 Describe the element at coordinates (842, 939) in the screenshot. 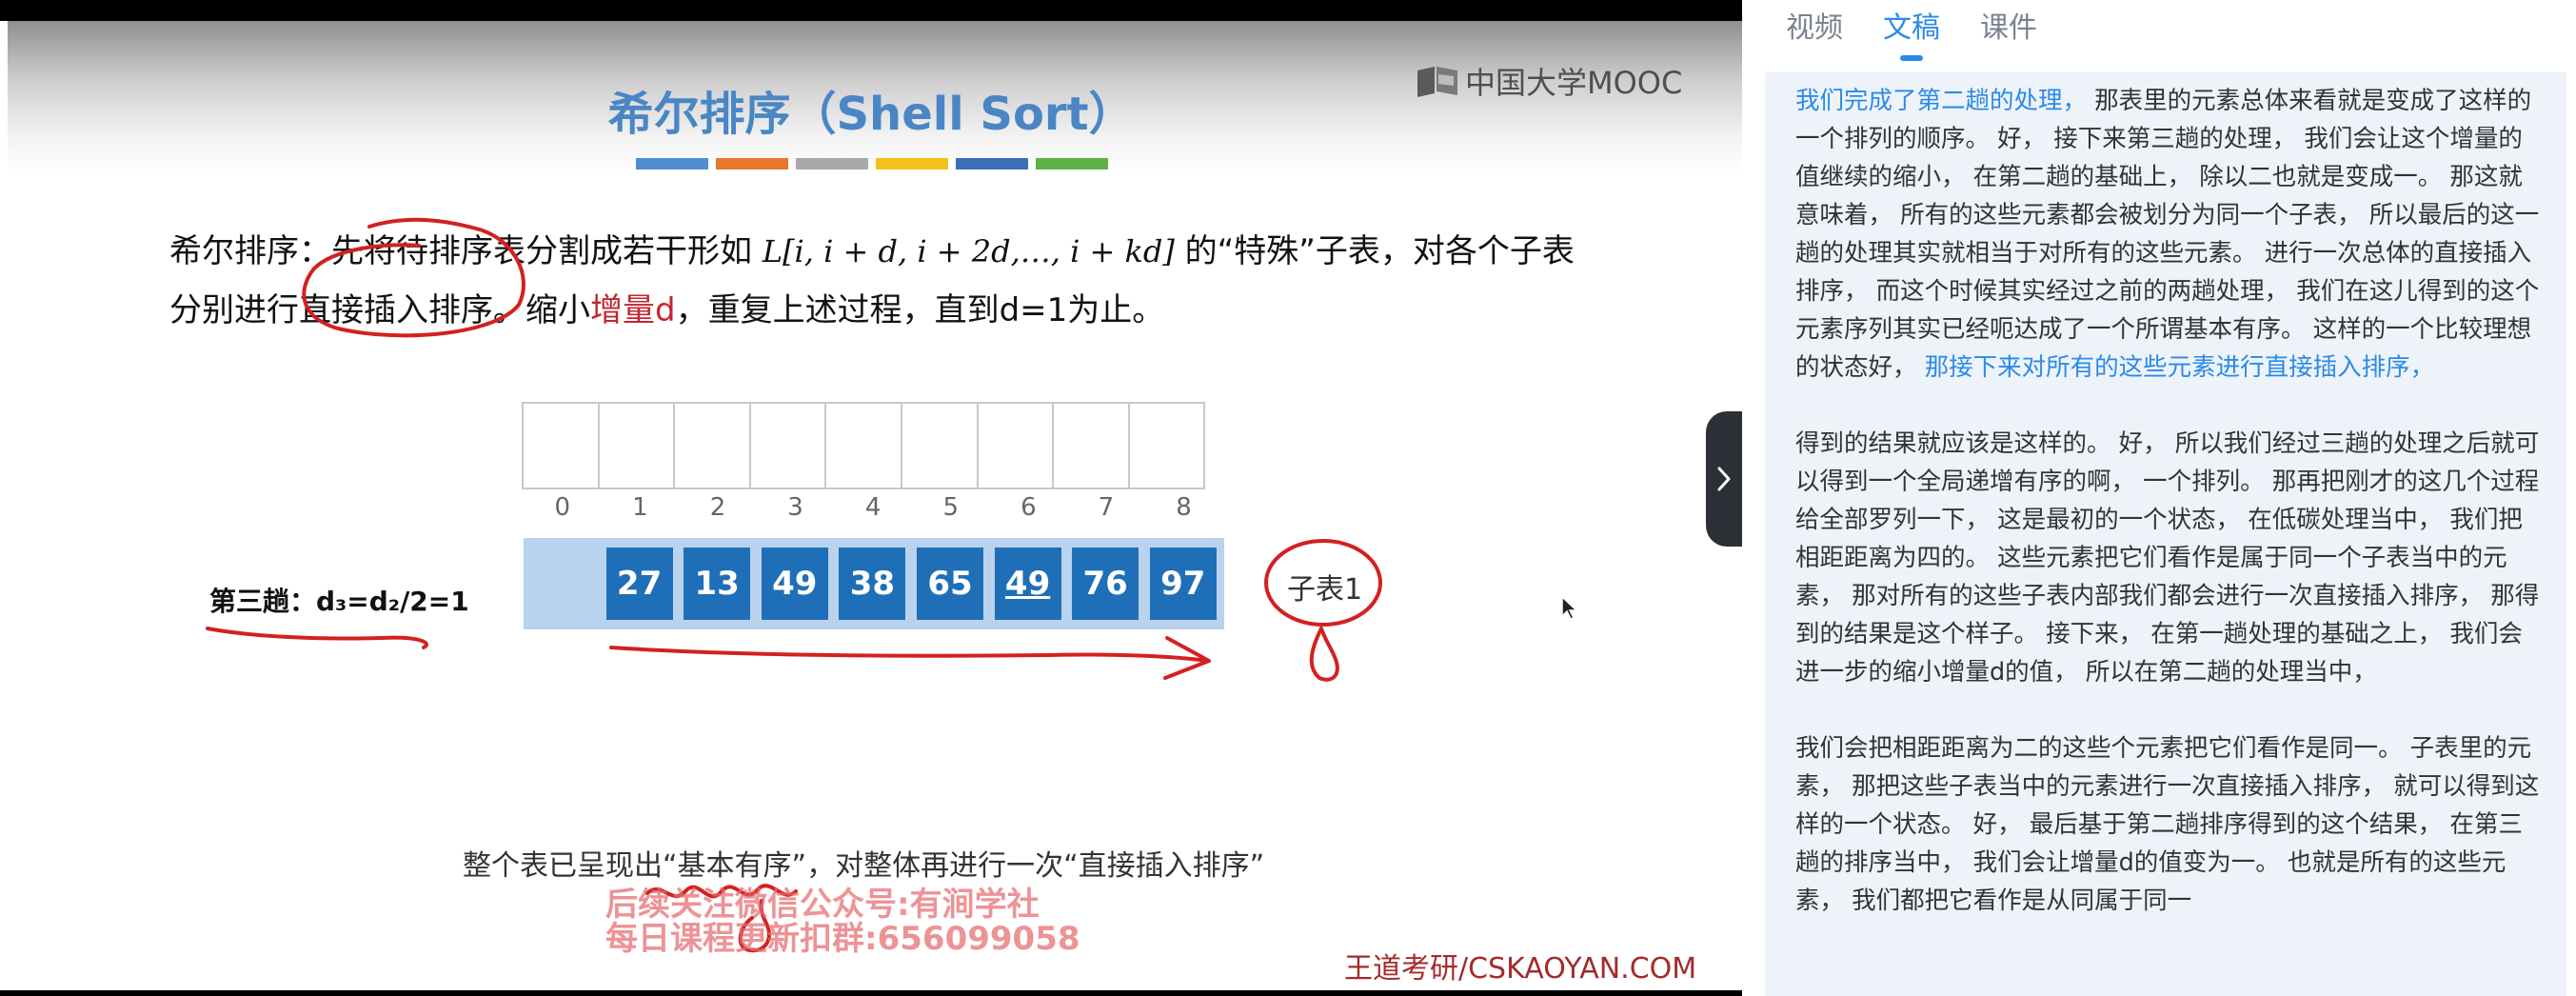

I see `watermark-line-2: 每日课程更新扣群:656099058` at that location.